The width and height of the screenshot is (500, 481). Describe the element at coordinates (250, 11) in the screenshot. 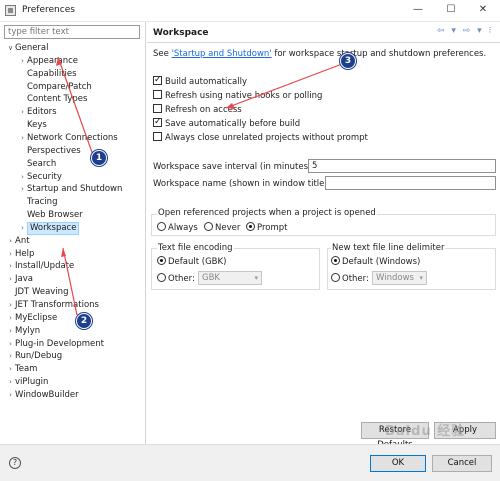

I see `title-bar: Preferences — ☐ ✕` at that location.